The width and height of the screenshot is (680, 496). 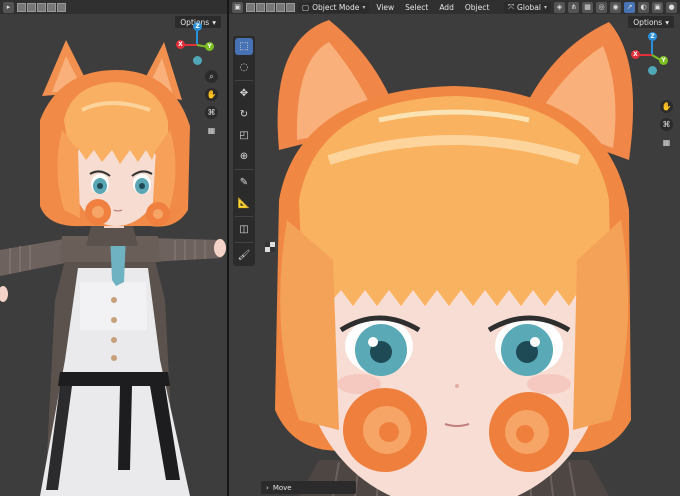 I want to click on zoom-icon: ⌕, so click(x=211, y=76).